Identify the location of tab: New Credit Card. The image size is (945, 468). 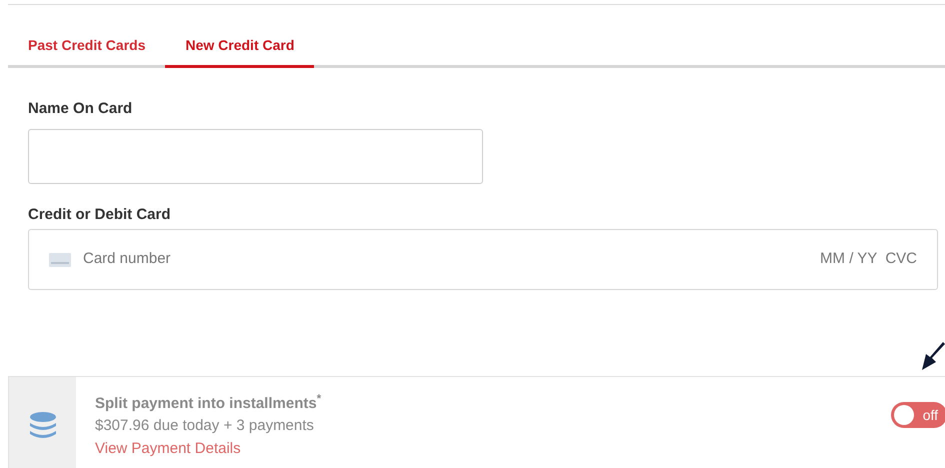
(239, 51).